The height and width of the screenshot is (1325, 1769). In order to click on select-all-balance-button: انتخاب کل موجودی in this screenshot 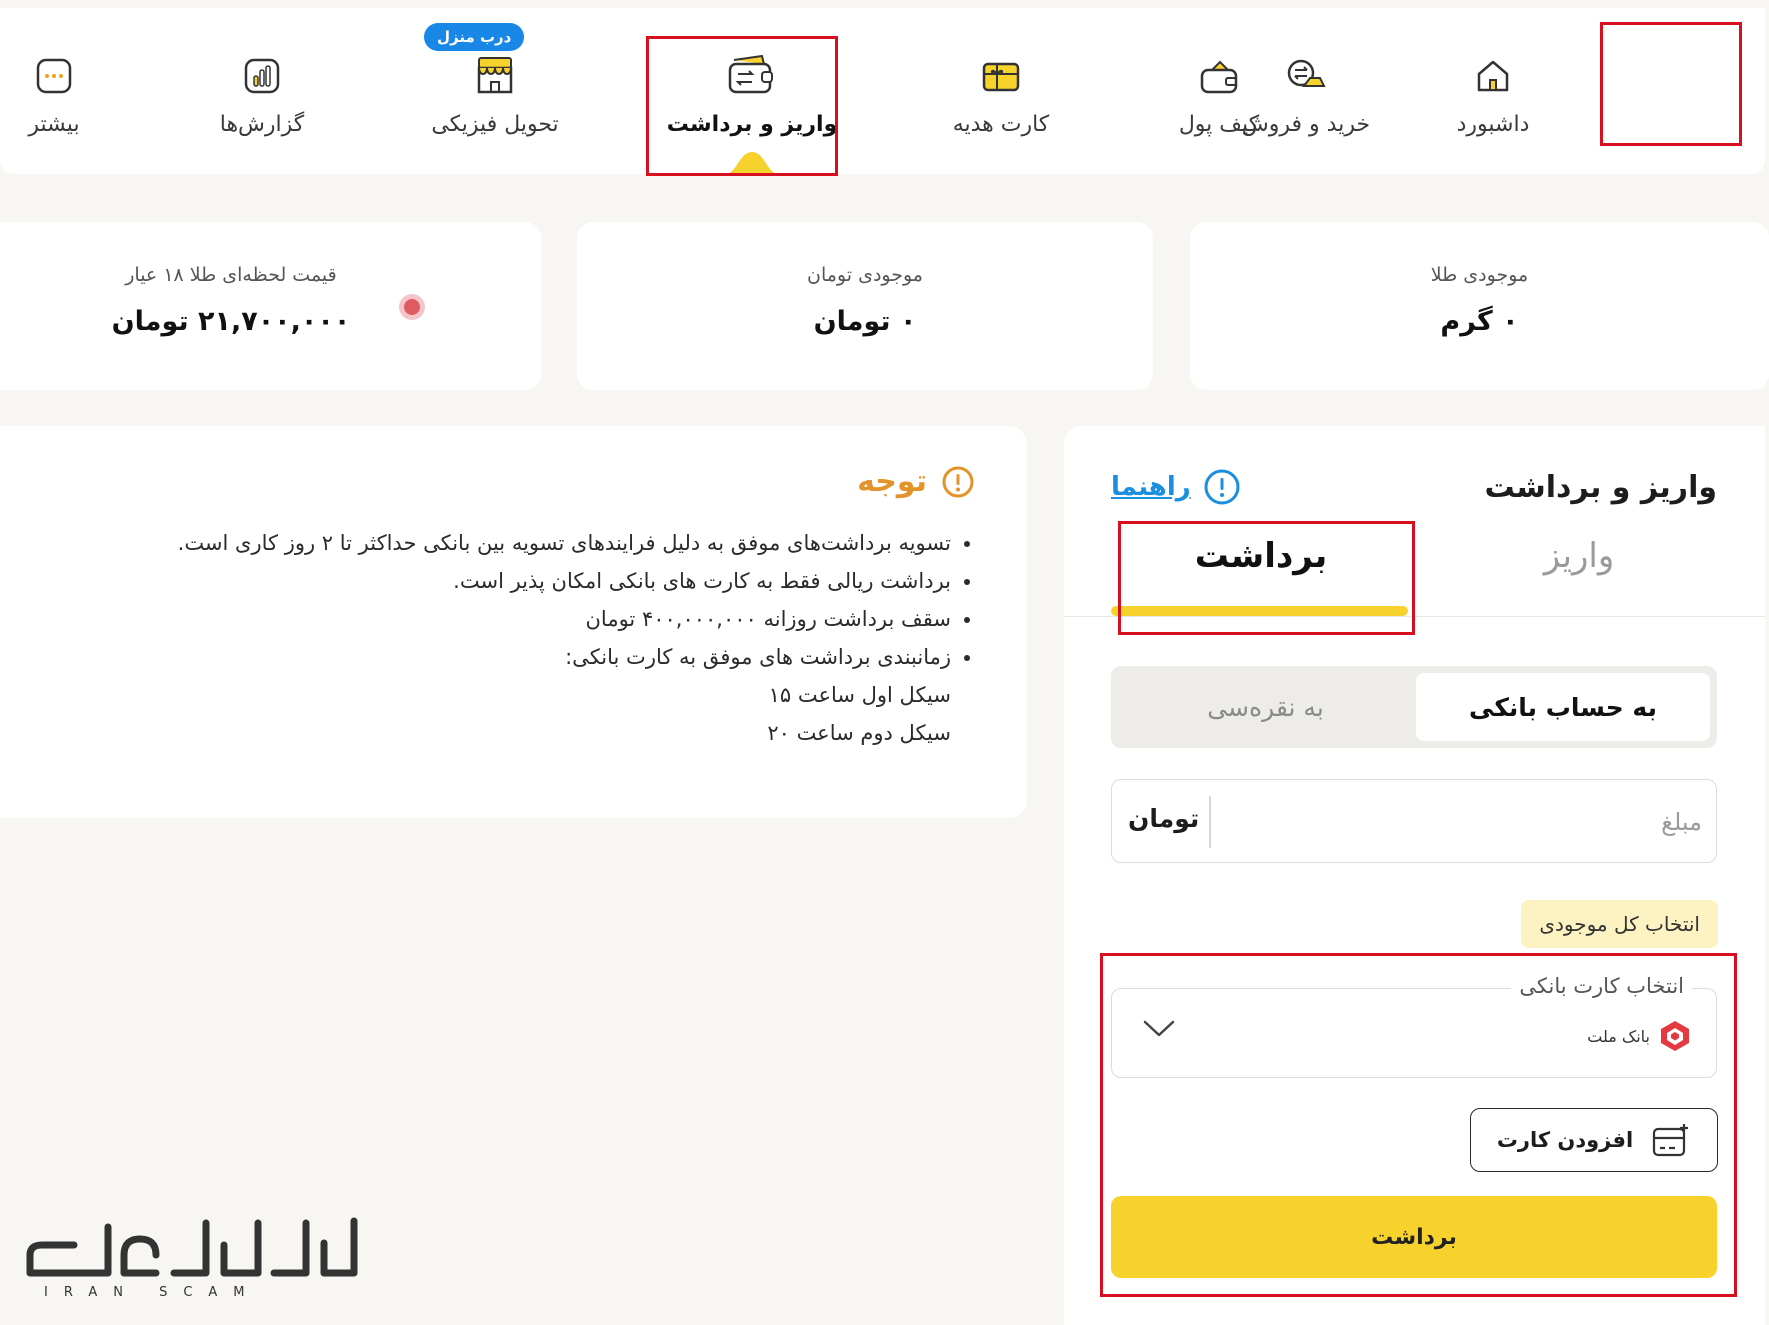, I will do `click(1619, 924)`.